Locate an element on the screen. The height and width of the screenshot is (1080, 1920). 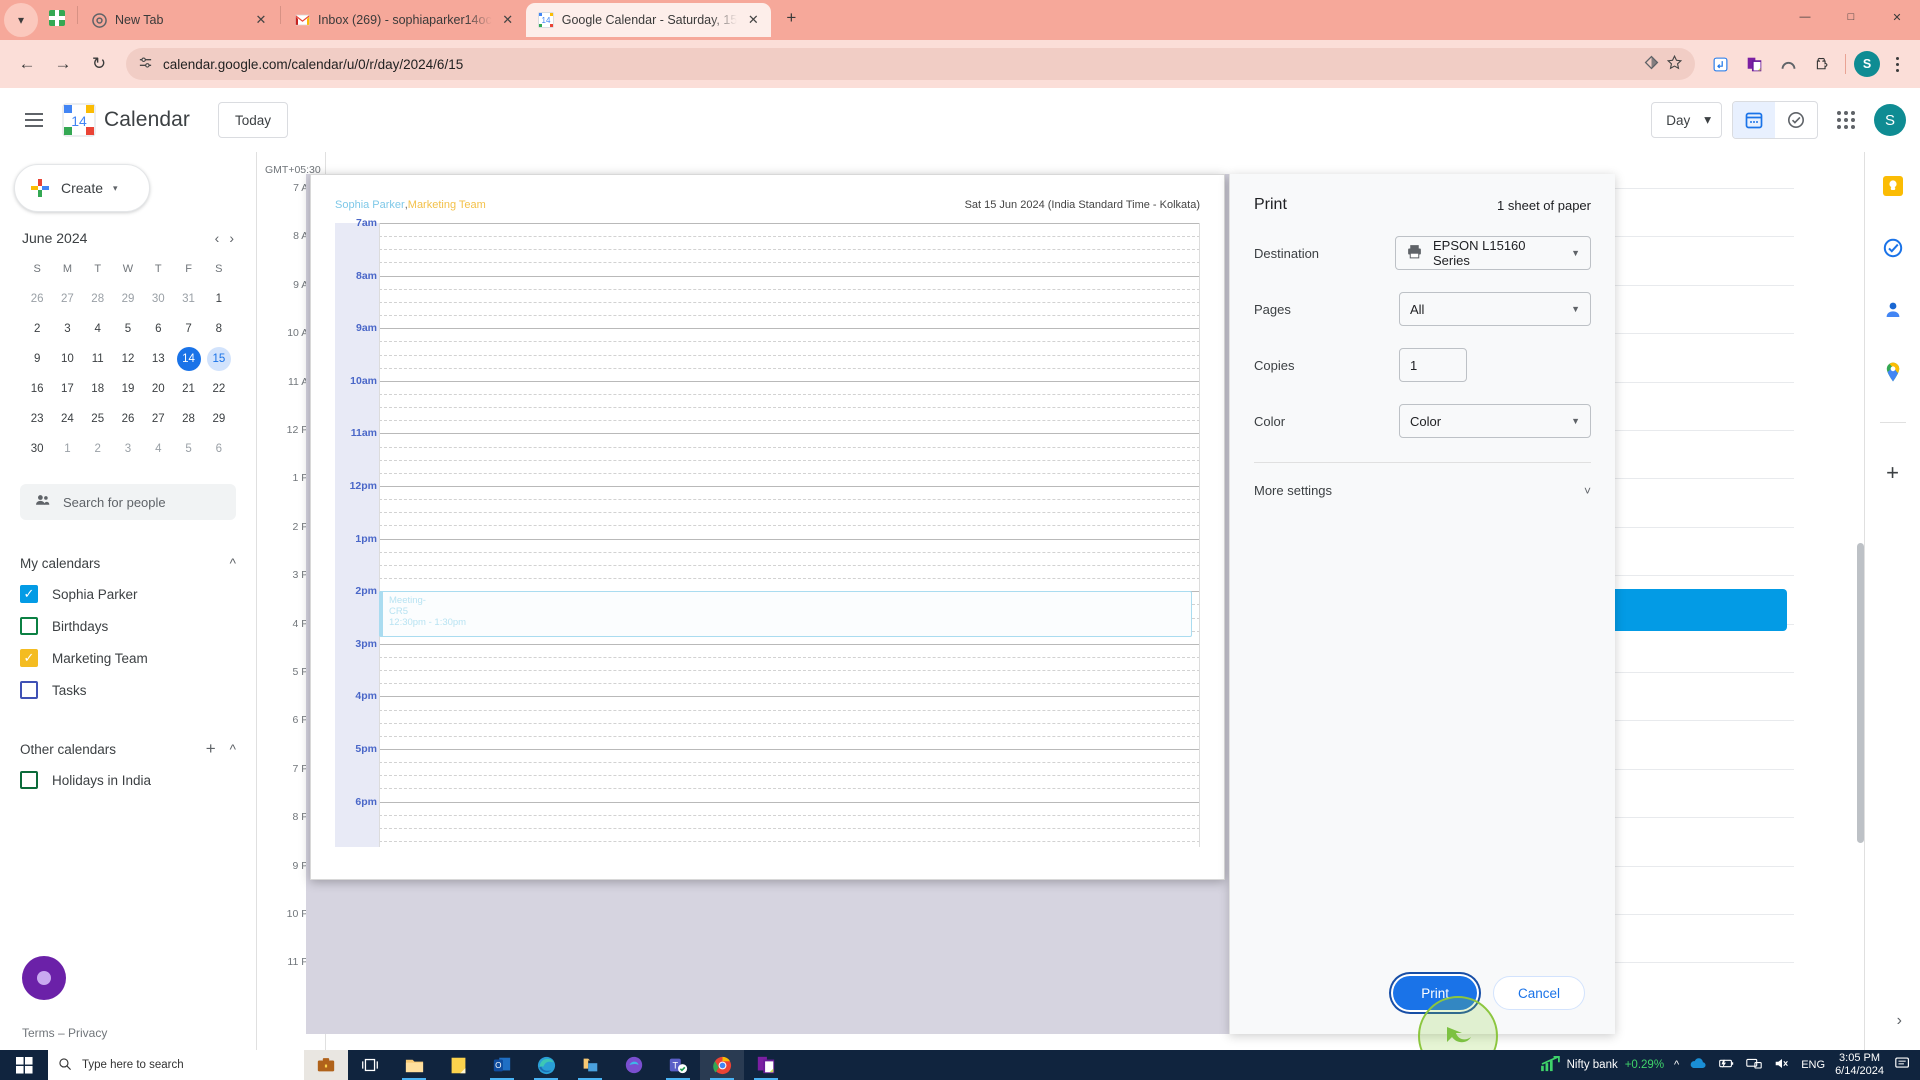
tasks-icon is located at coordinates (1893, 248).